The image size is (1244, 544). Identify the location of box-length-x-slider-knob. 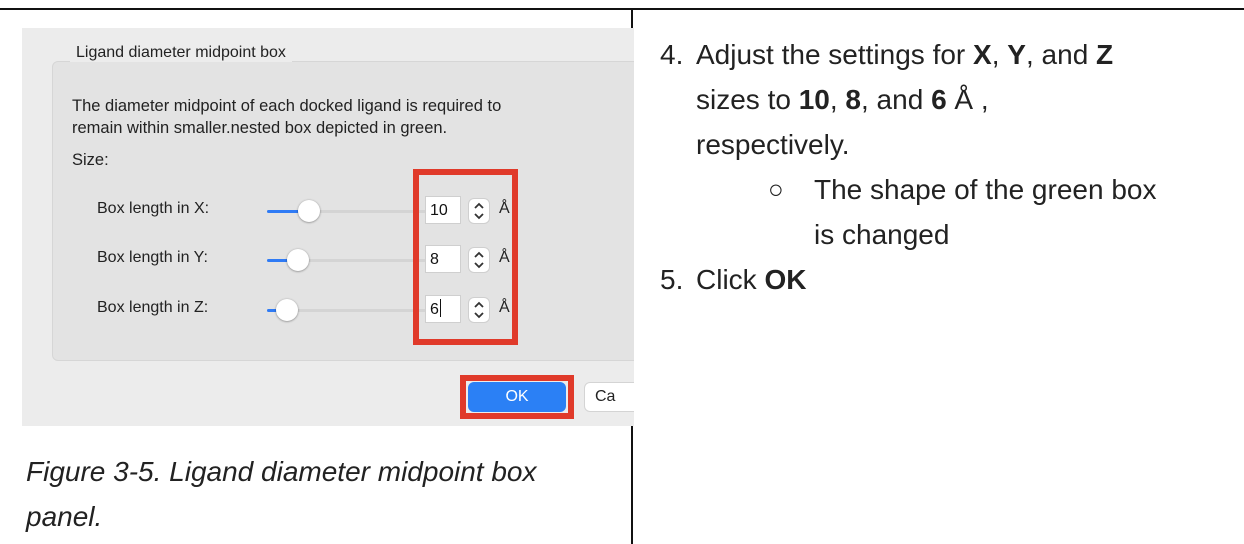
(309, 211).